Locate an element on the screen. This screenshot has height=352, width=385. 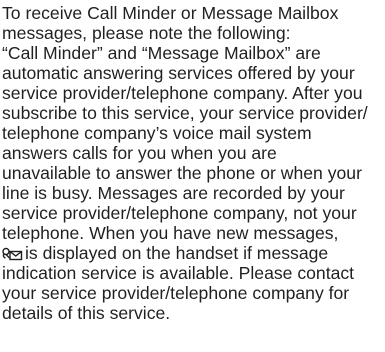
text-line-12: telephone. When you have new messages, is located at coordinates (170, 233).